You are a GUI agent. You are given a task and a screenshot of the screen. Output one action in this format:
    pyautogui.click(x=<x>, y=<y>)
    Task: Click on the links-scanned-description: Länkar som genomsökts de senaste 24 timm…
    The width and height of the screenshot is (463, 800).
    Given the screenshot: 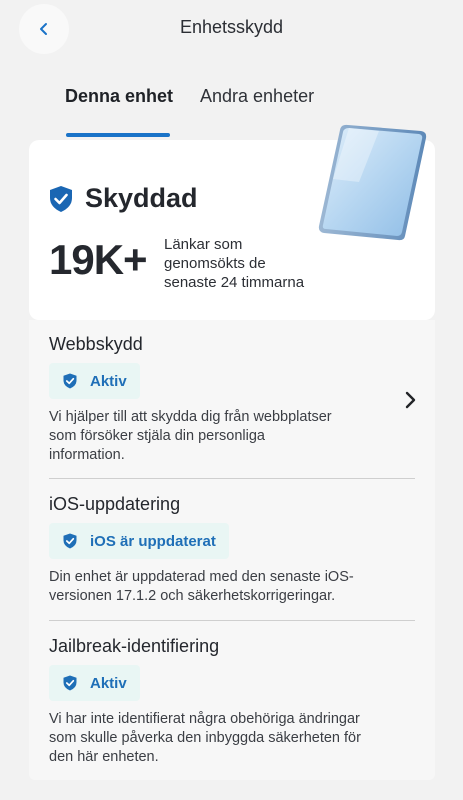 What is the action you would take?
    pyautogui.click(x=234, y=263)
    